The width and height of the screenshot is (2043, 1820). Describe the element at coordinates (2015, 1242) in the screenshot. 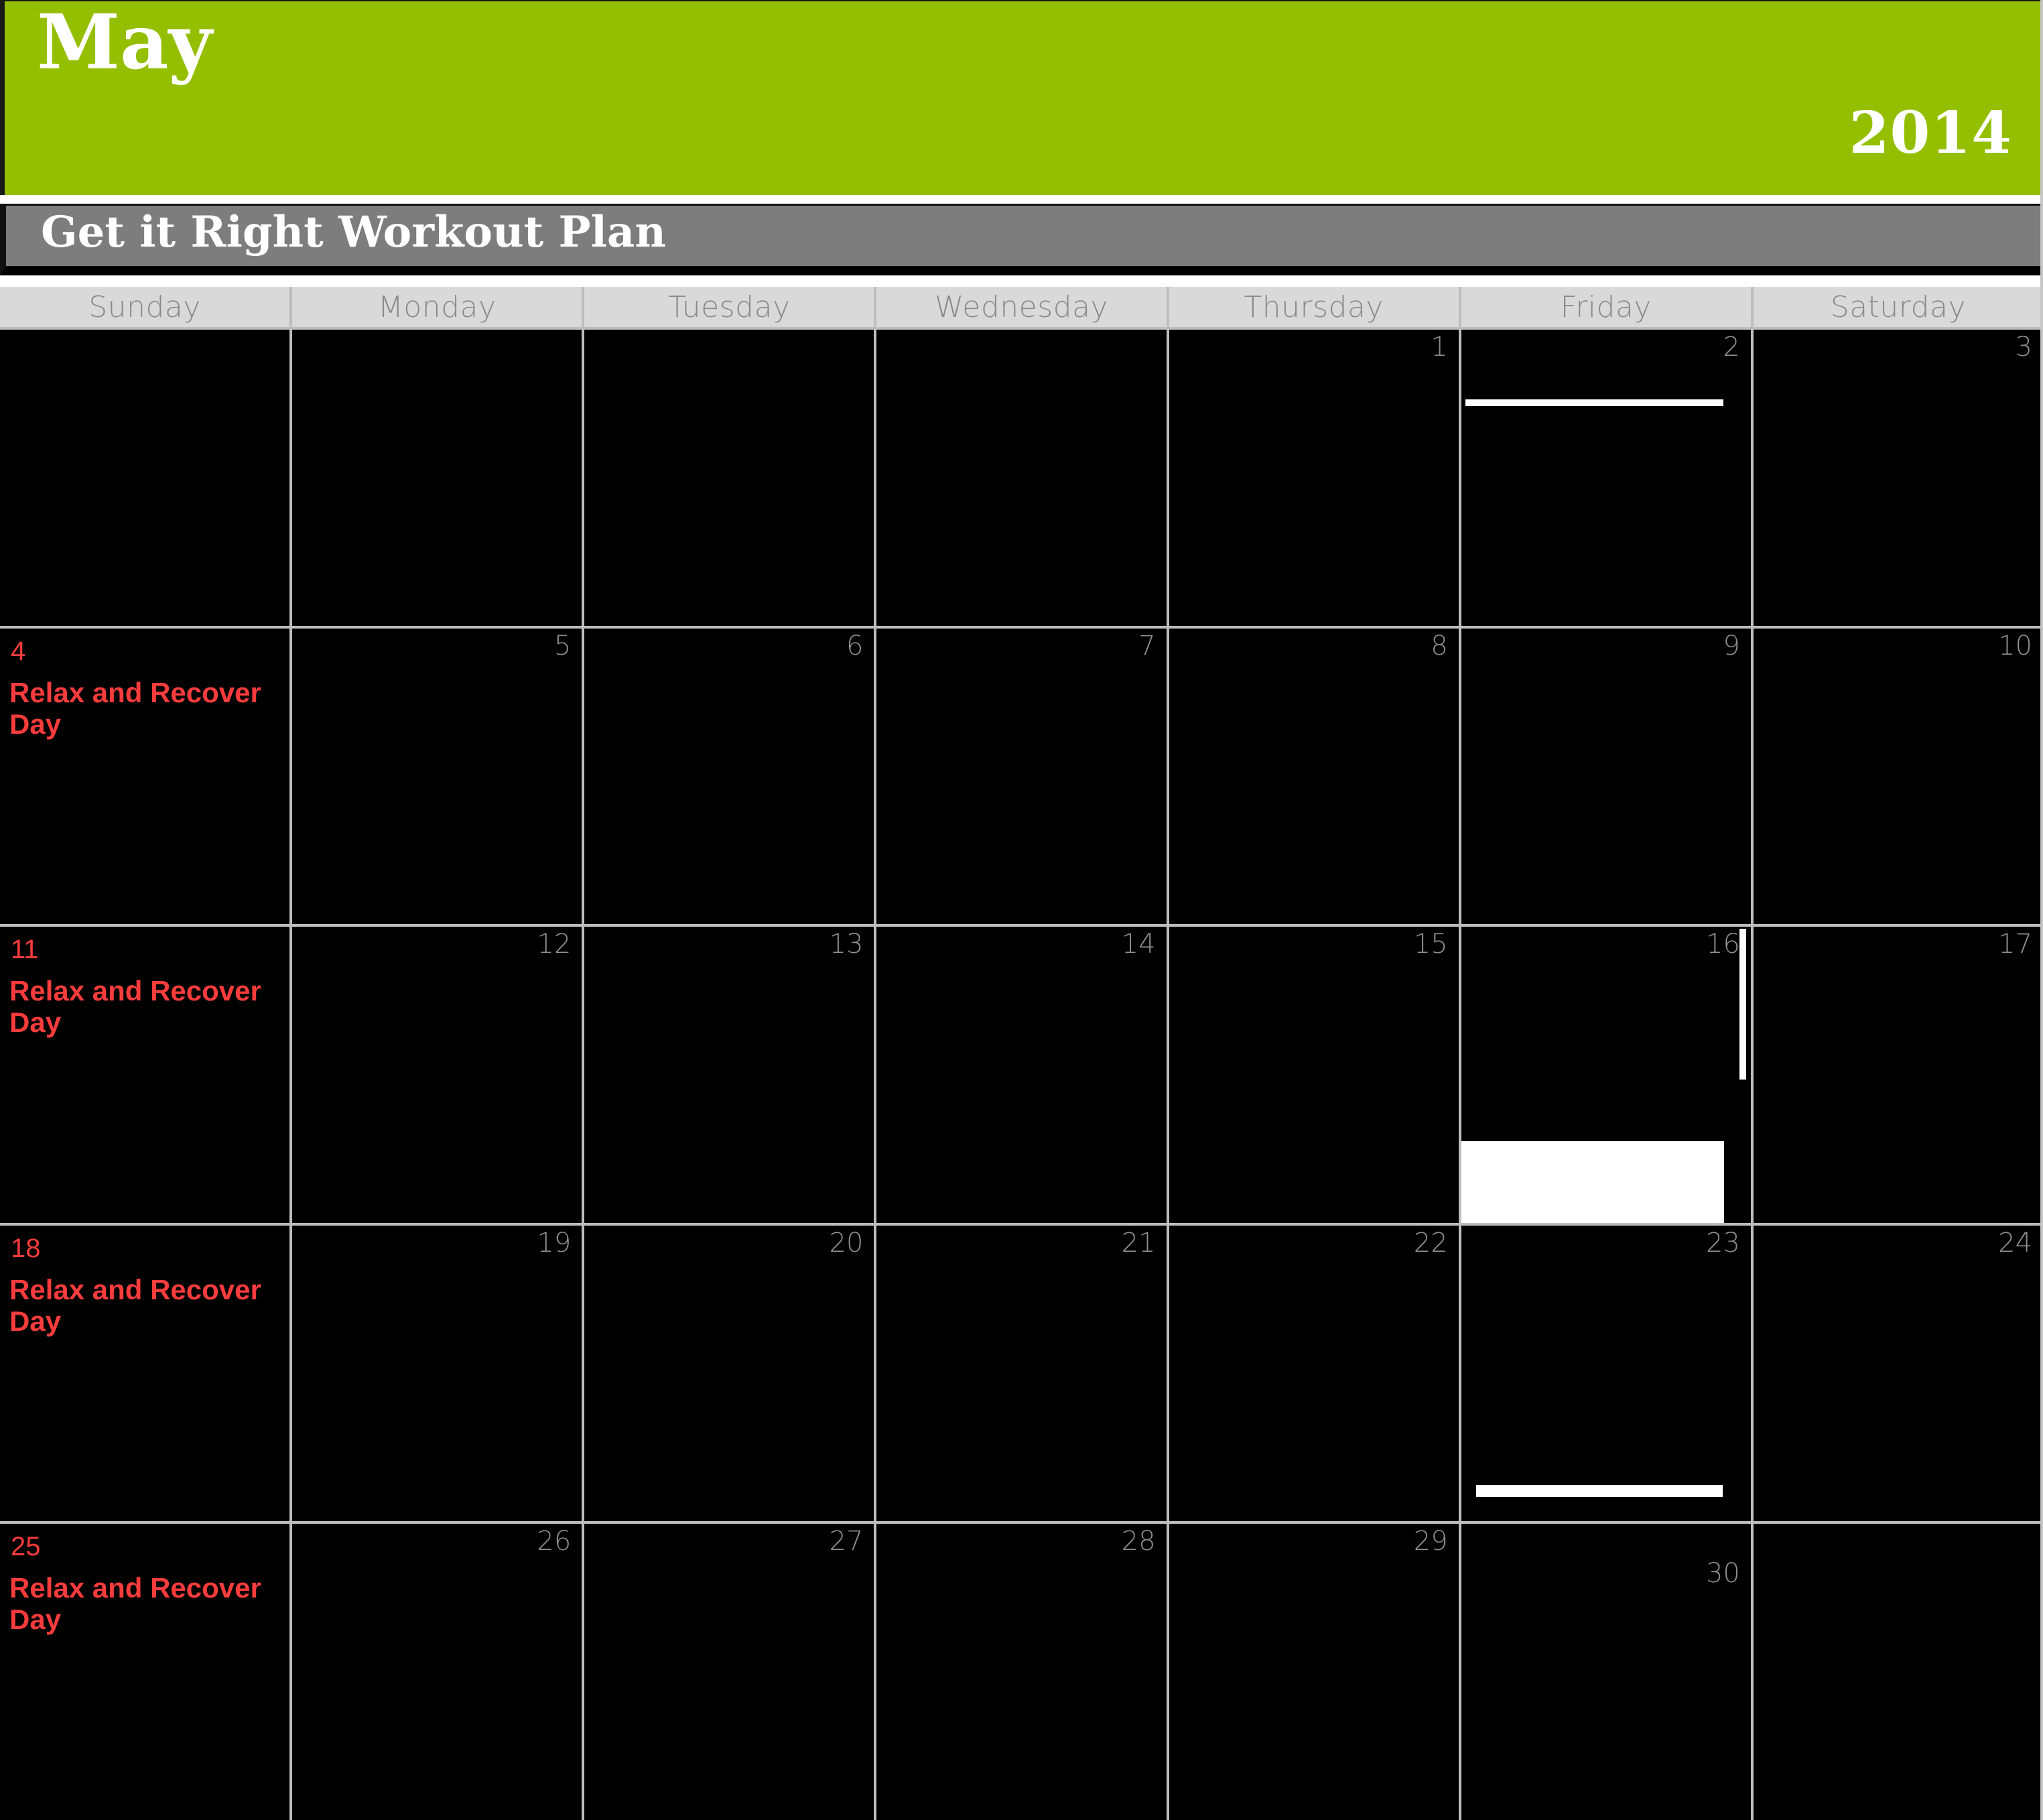

I see `day-number: 24` at that location.